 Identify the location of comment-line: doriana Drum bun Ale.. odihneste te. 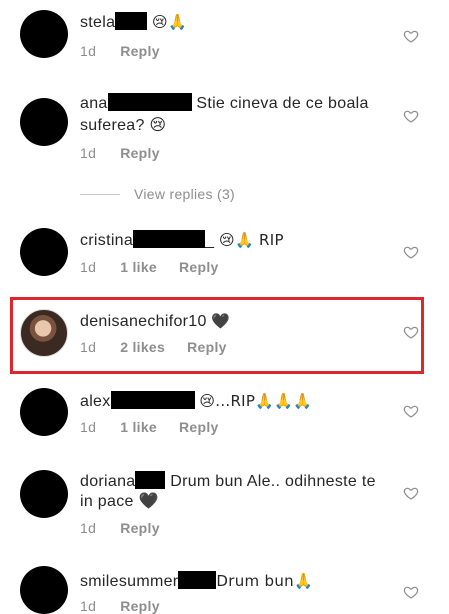
(240, 481).